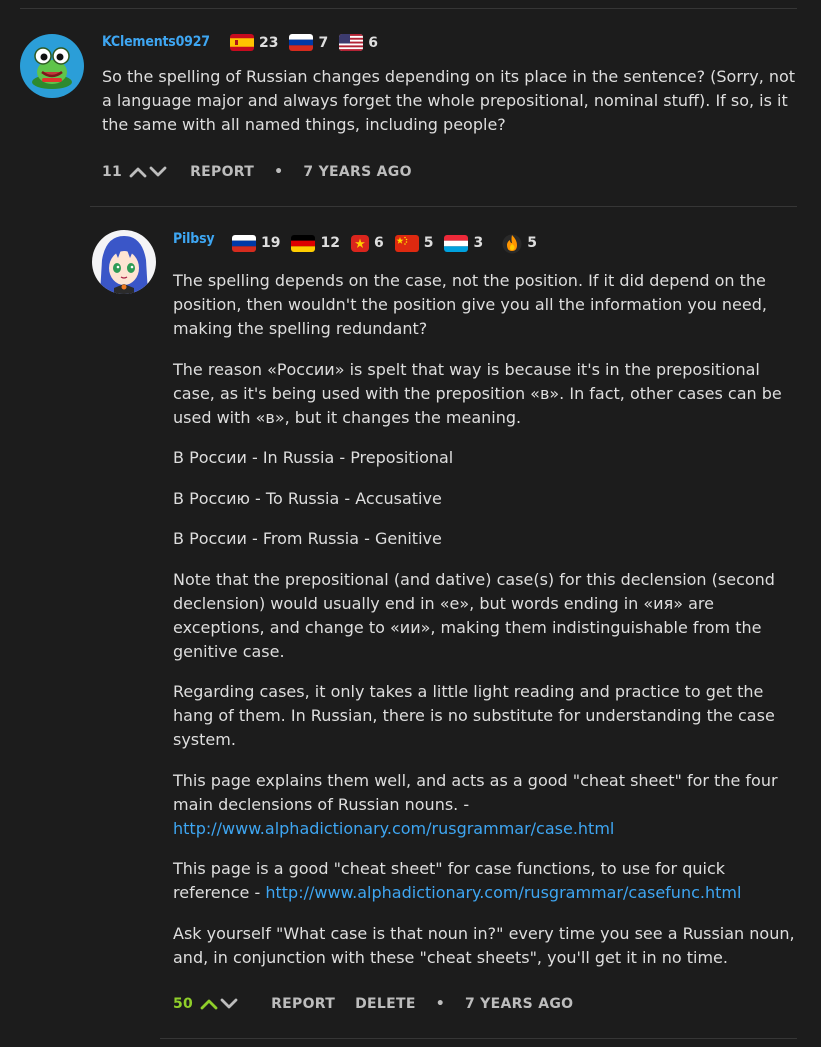 The height and width of the screenshot is (1047, 821). I want to click on delete-button: DELETE, so click(385, 1004).